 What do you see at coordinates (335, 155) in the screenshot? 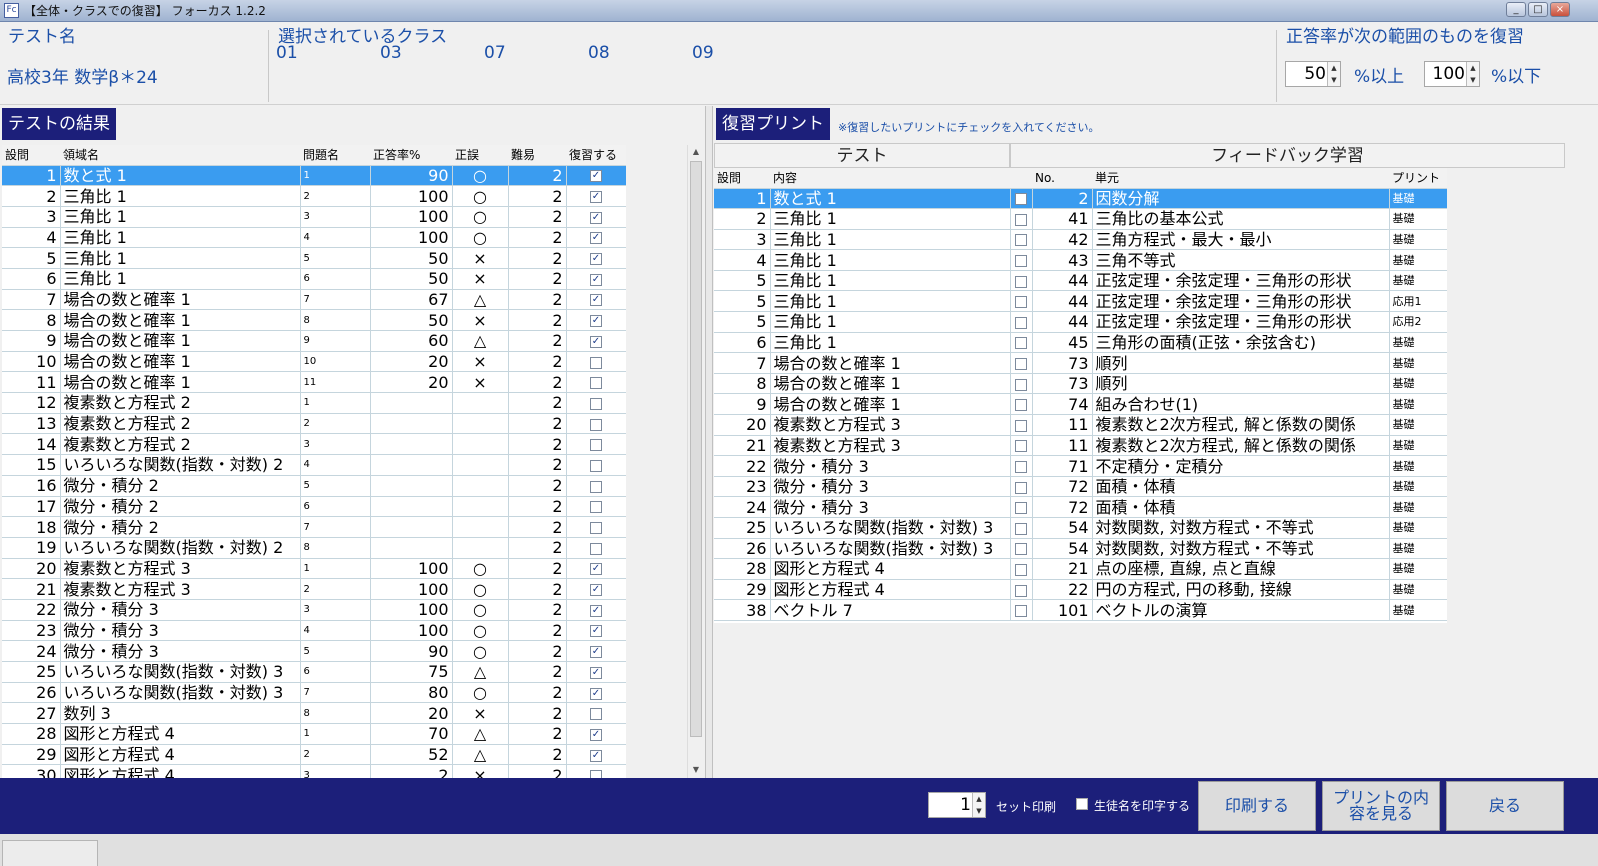
I see `column-header: 問題名` at bounding box center [335, 155].